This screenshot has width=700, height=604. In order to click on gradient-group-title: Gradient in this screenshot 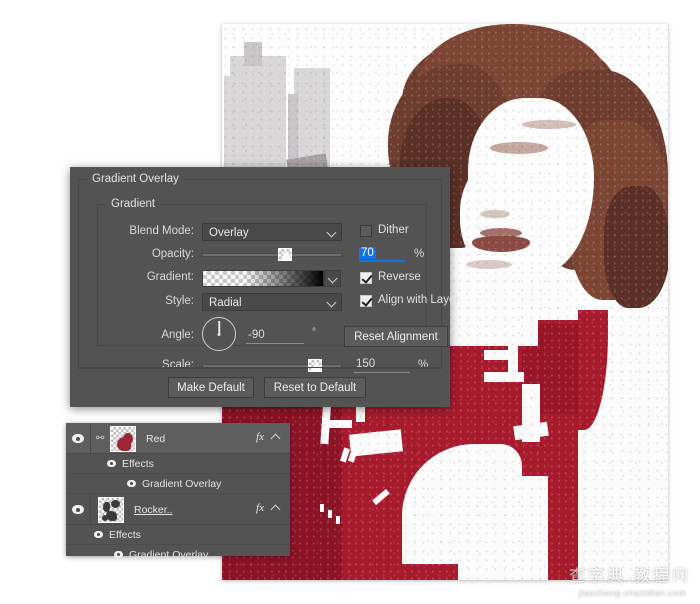, I will do `click(133, 204)`.